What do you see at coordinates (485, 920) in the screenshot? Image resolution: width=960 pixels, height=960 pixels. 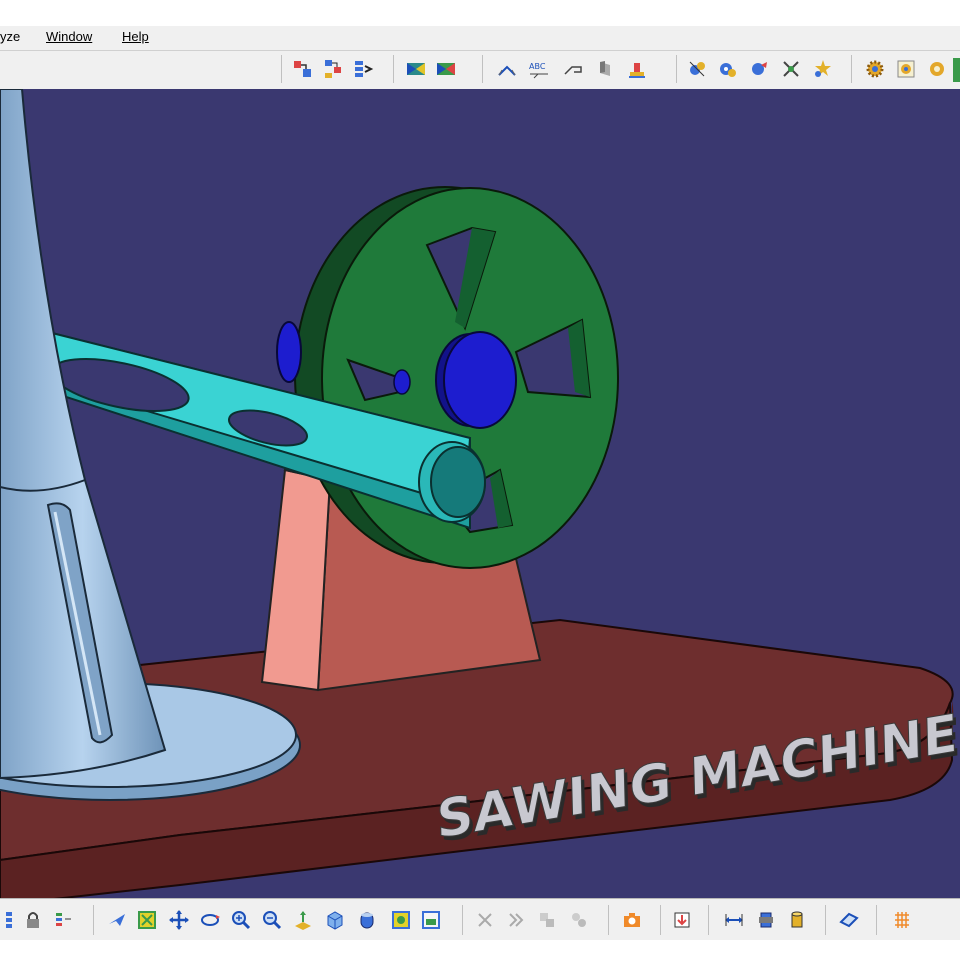 I see `cut-icon` at bounding box center [485, 920].